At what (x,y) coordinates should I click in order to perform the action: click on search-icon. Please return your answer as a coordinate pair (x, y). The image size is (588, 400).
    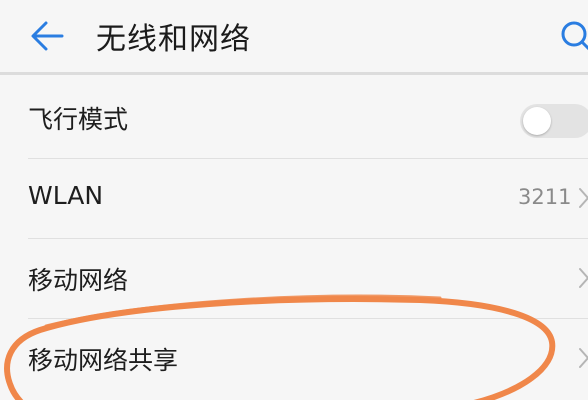
    Looking at the image, I should click on (574, 36).